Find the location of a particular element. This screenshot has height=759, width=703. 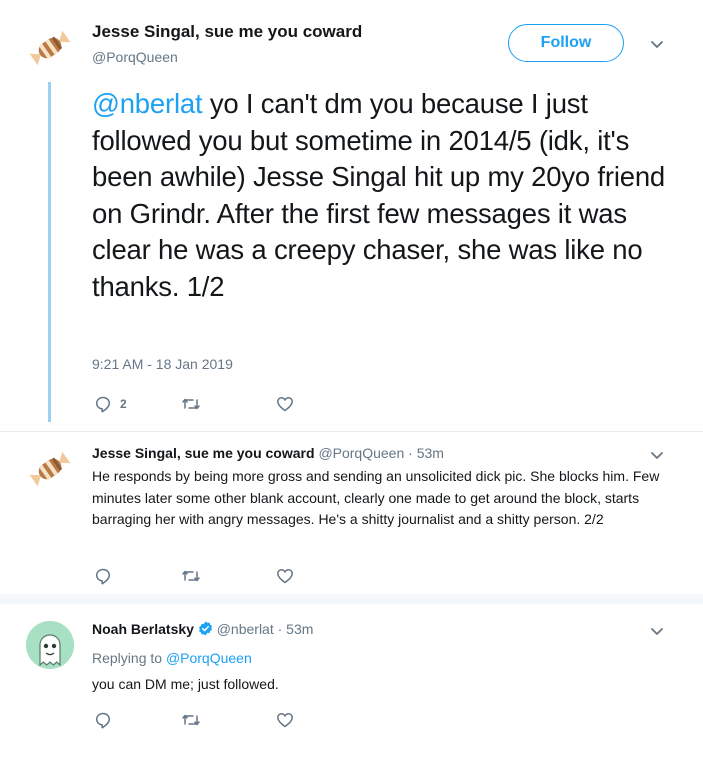

reply-author-name: Noah Berlatsky is located at coordinates (143, 629).